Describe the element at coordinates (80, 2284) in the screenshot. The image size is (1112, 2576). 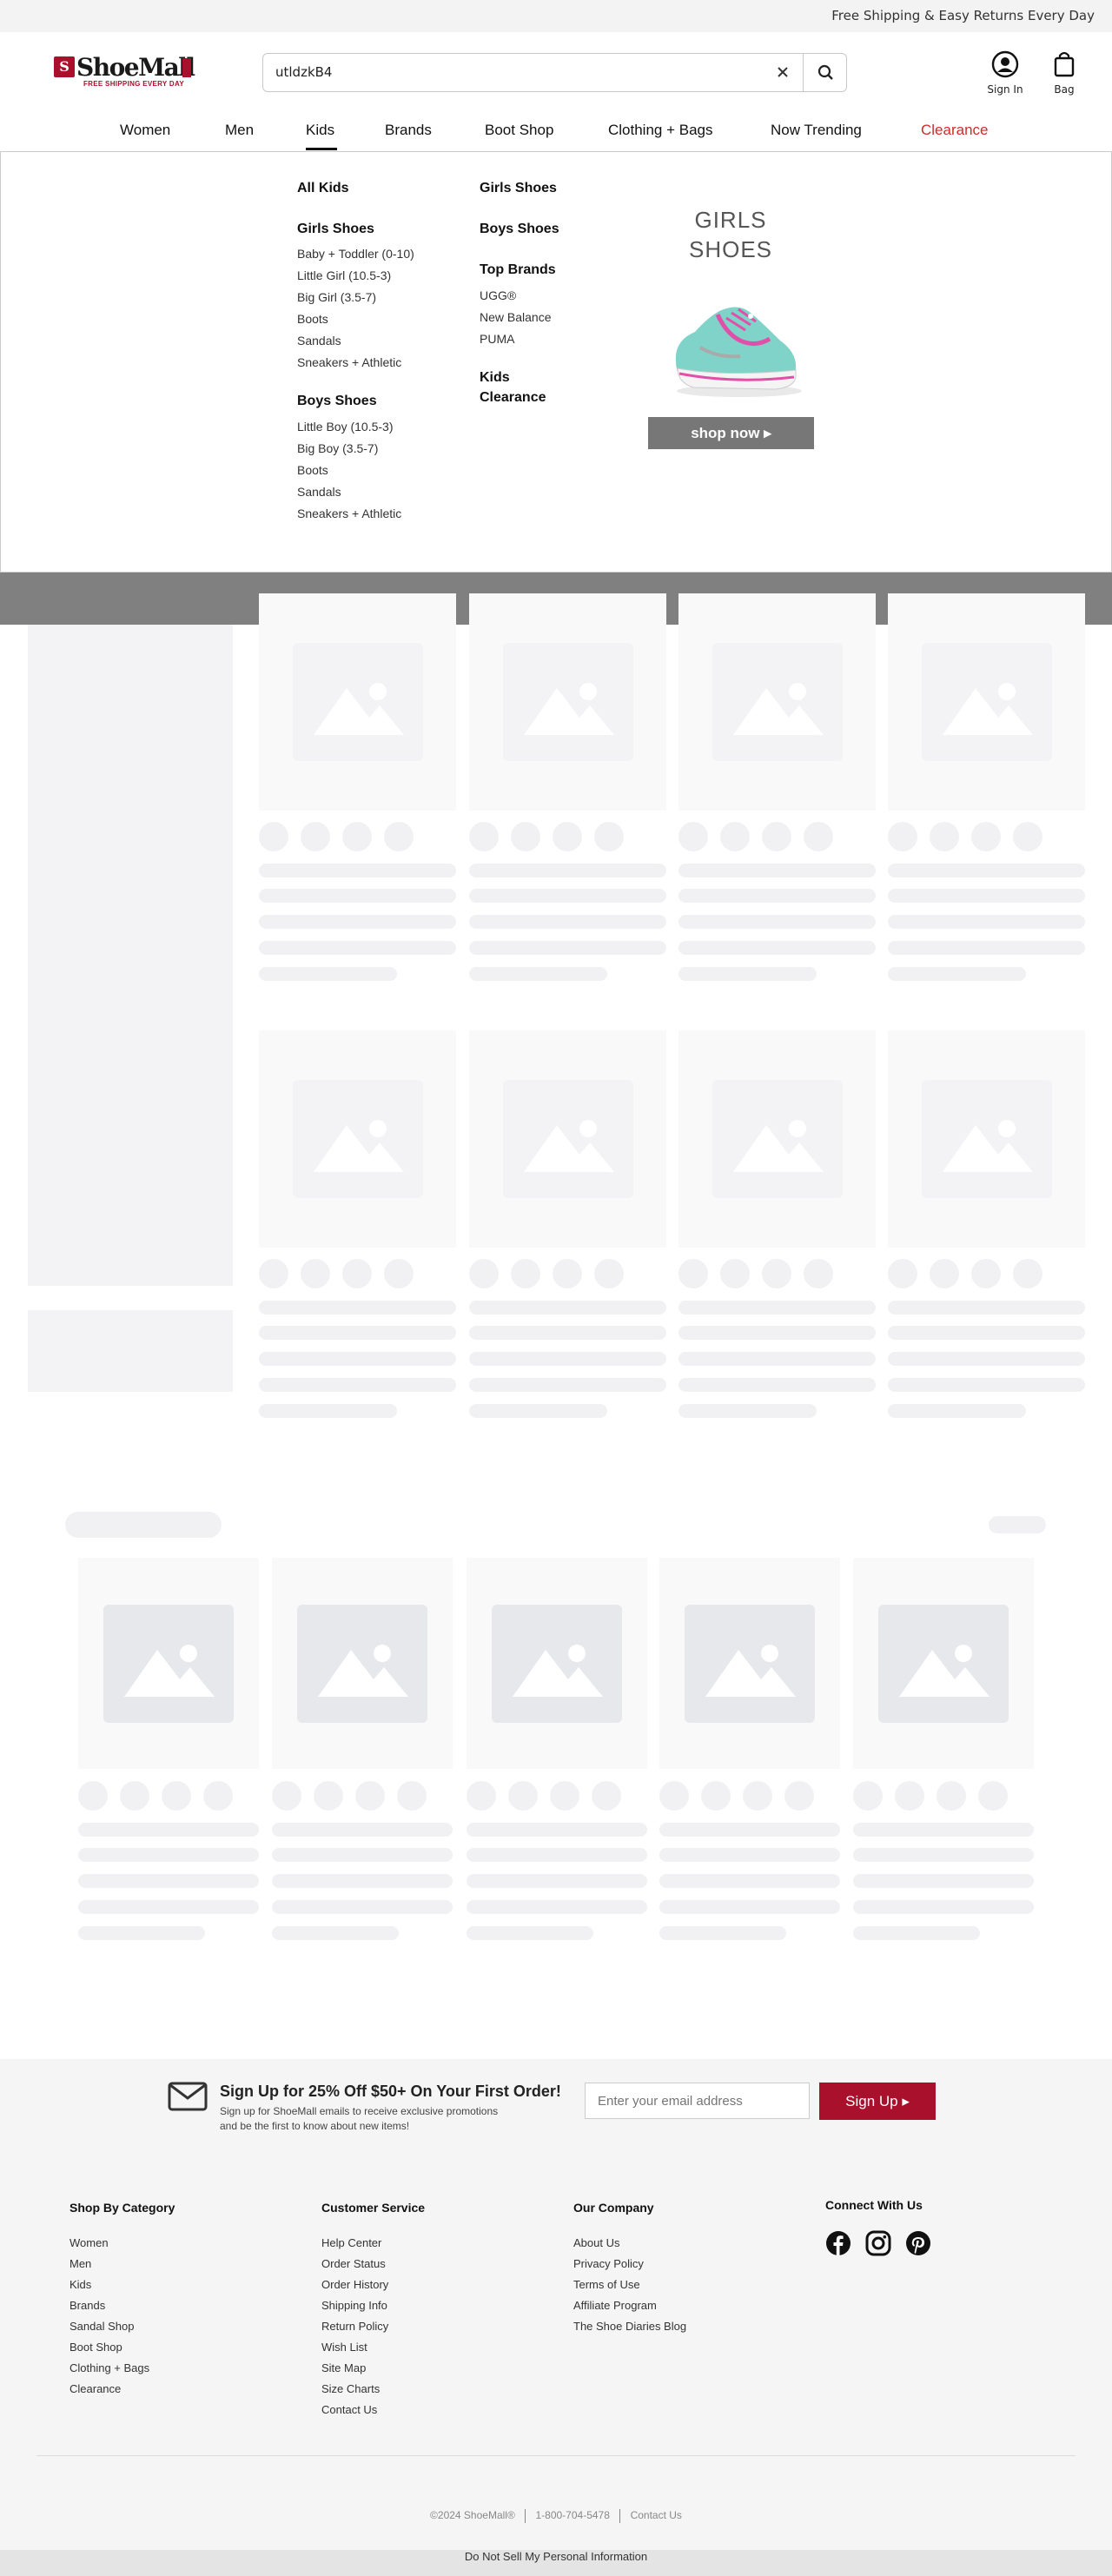
I see `footer-category-link: Kids` at that location.